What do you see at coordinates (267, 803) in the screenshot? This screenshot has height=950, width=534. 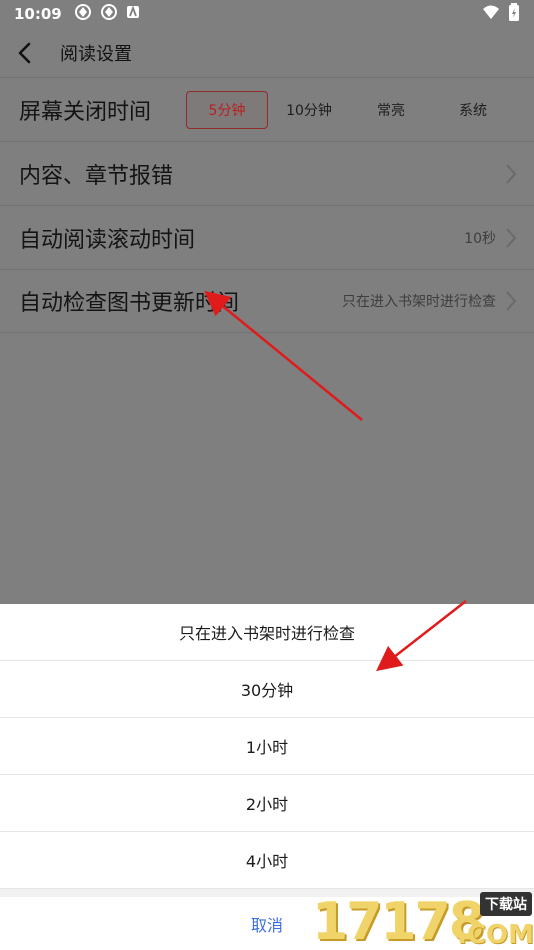 I see `sheet-option-2h: 2小时` at bounding box center [267, 803].